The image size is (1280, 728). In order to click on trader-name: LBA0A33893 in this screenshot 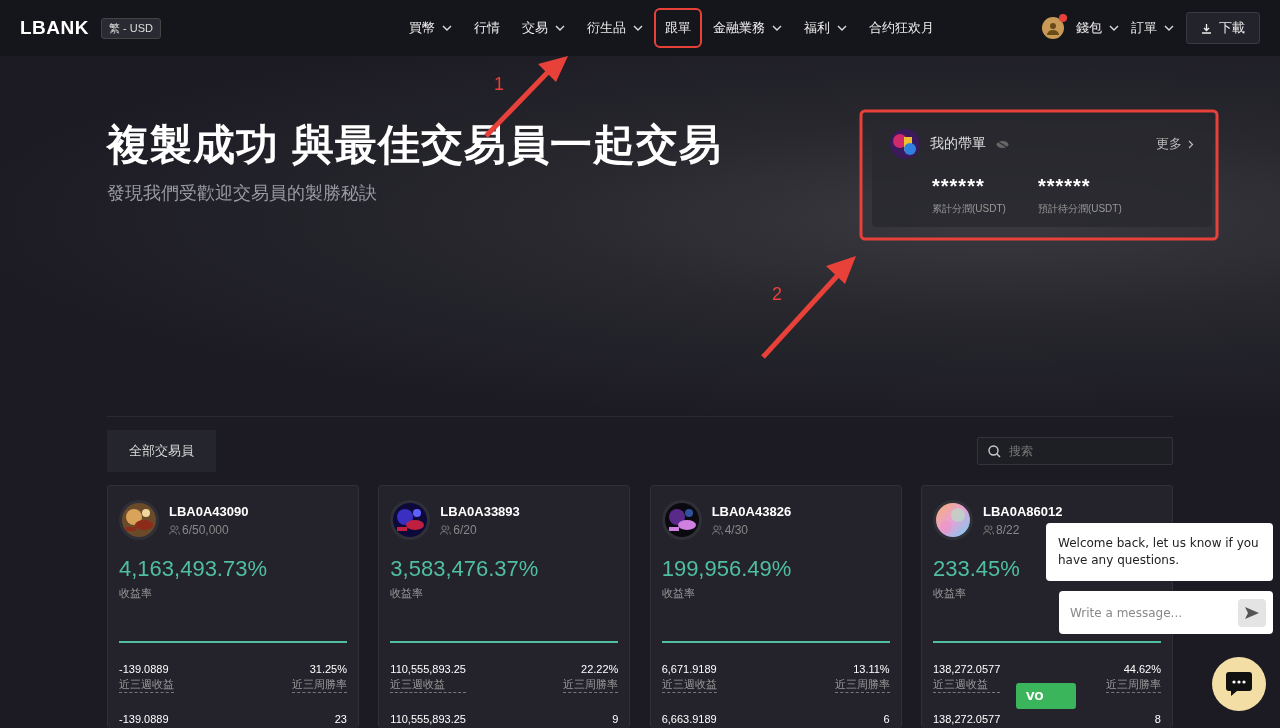, I will do `click(480, 511)`.